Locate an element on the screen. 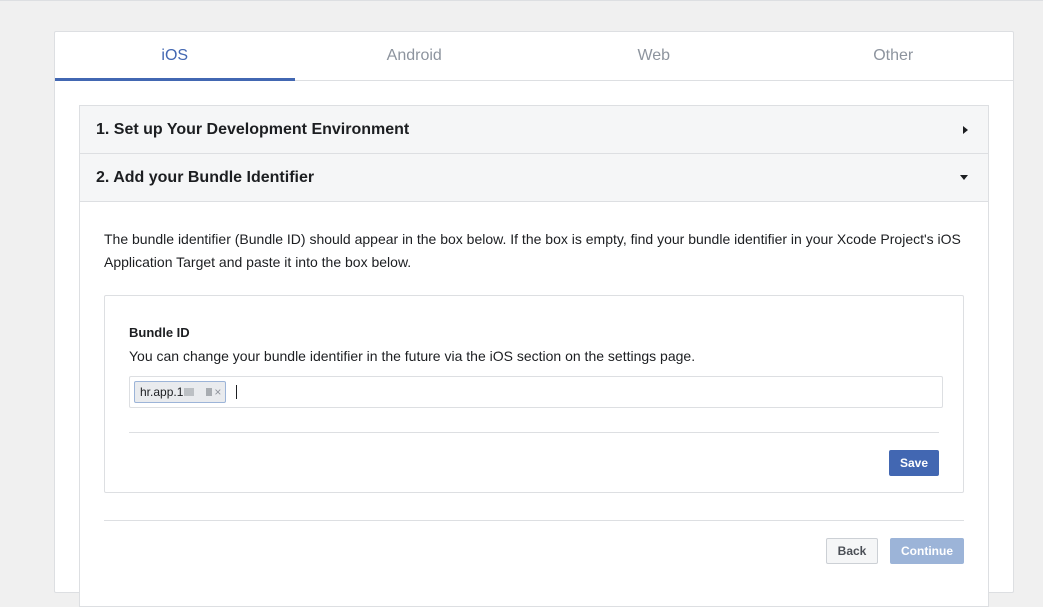 The image size is (1043, 607). step-2-header: 2. Add your Bundle Identifier is located at coordinates (534, 178).